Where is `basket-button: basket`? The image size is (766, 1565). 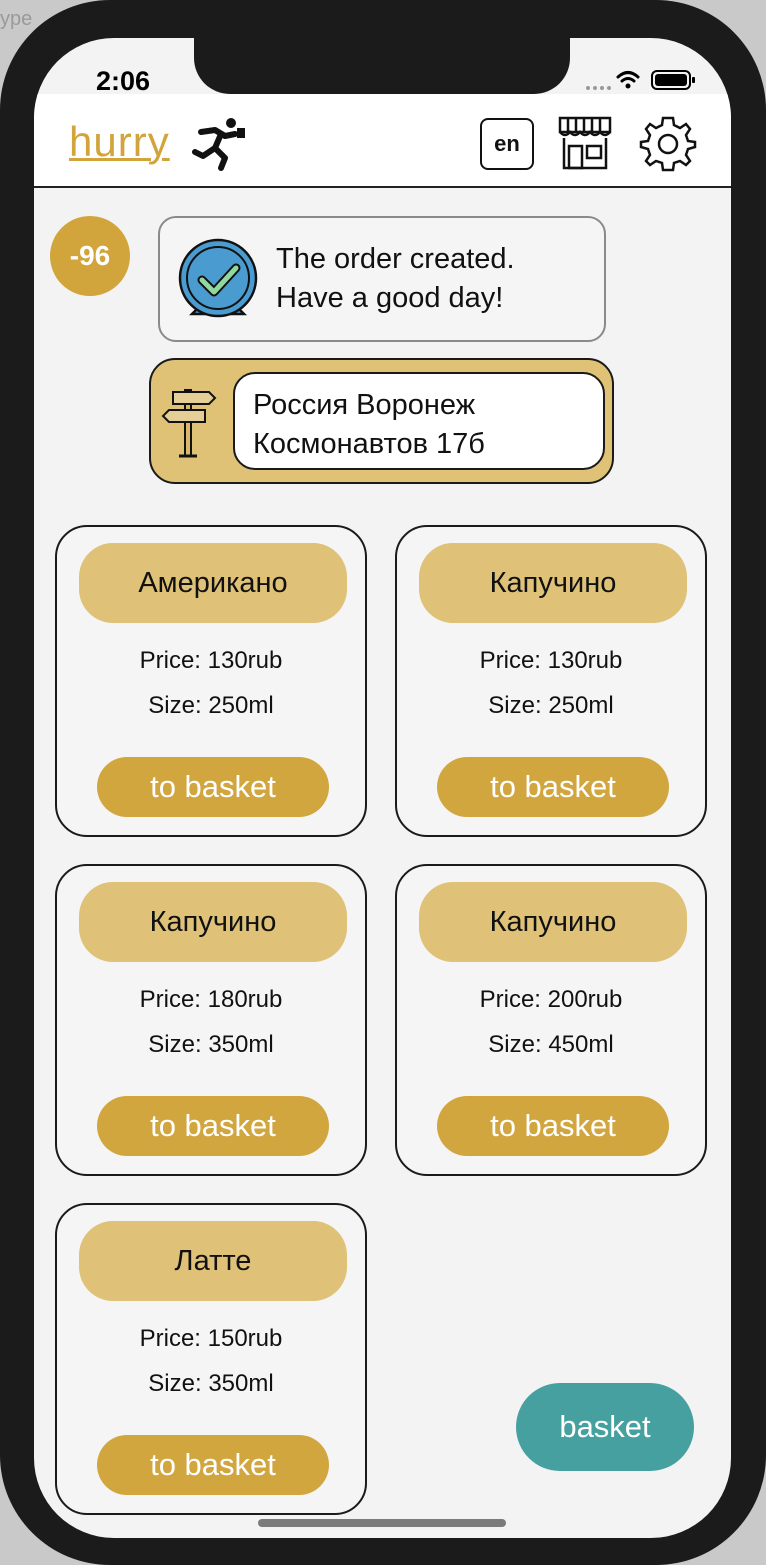
basket-button: basket is located at coordinates (605, 1427).